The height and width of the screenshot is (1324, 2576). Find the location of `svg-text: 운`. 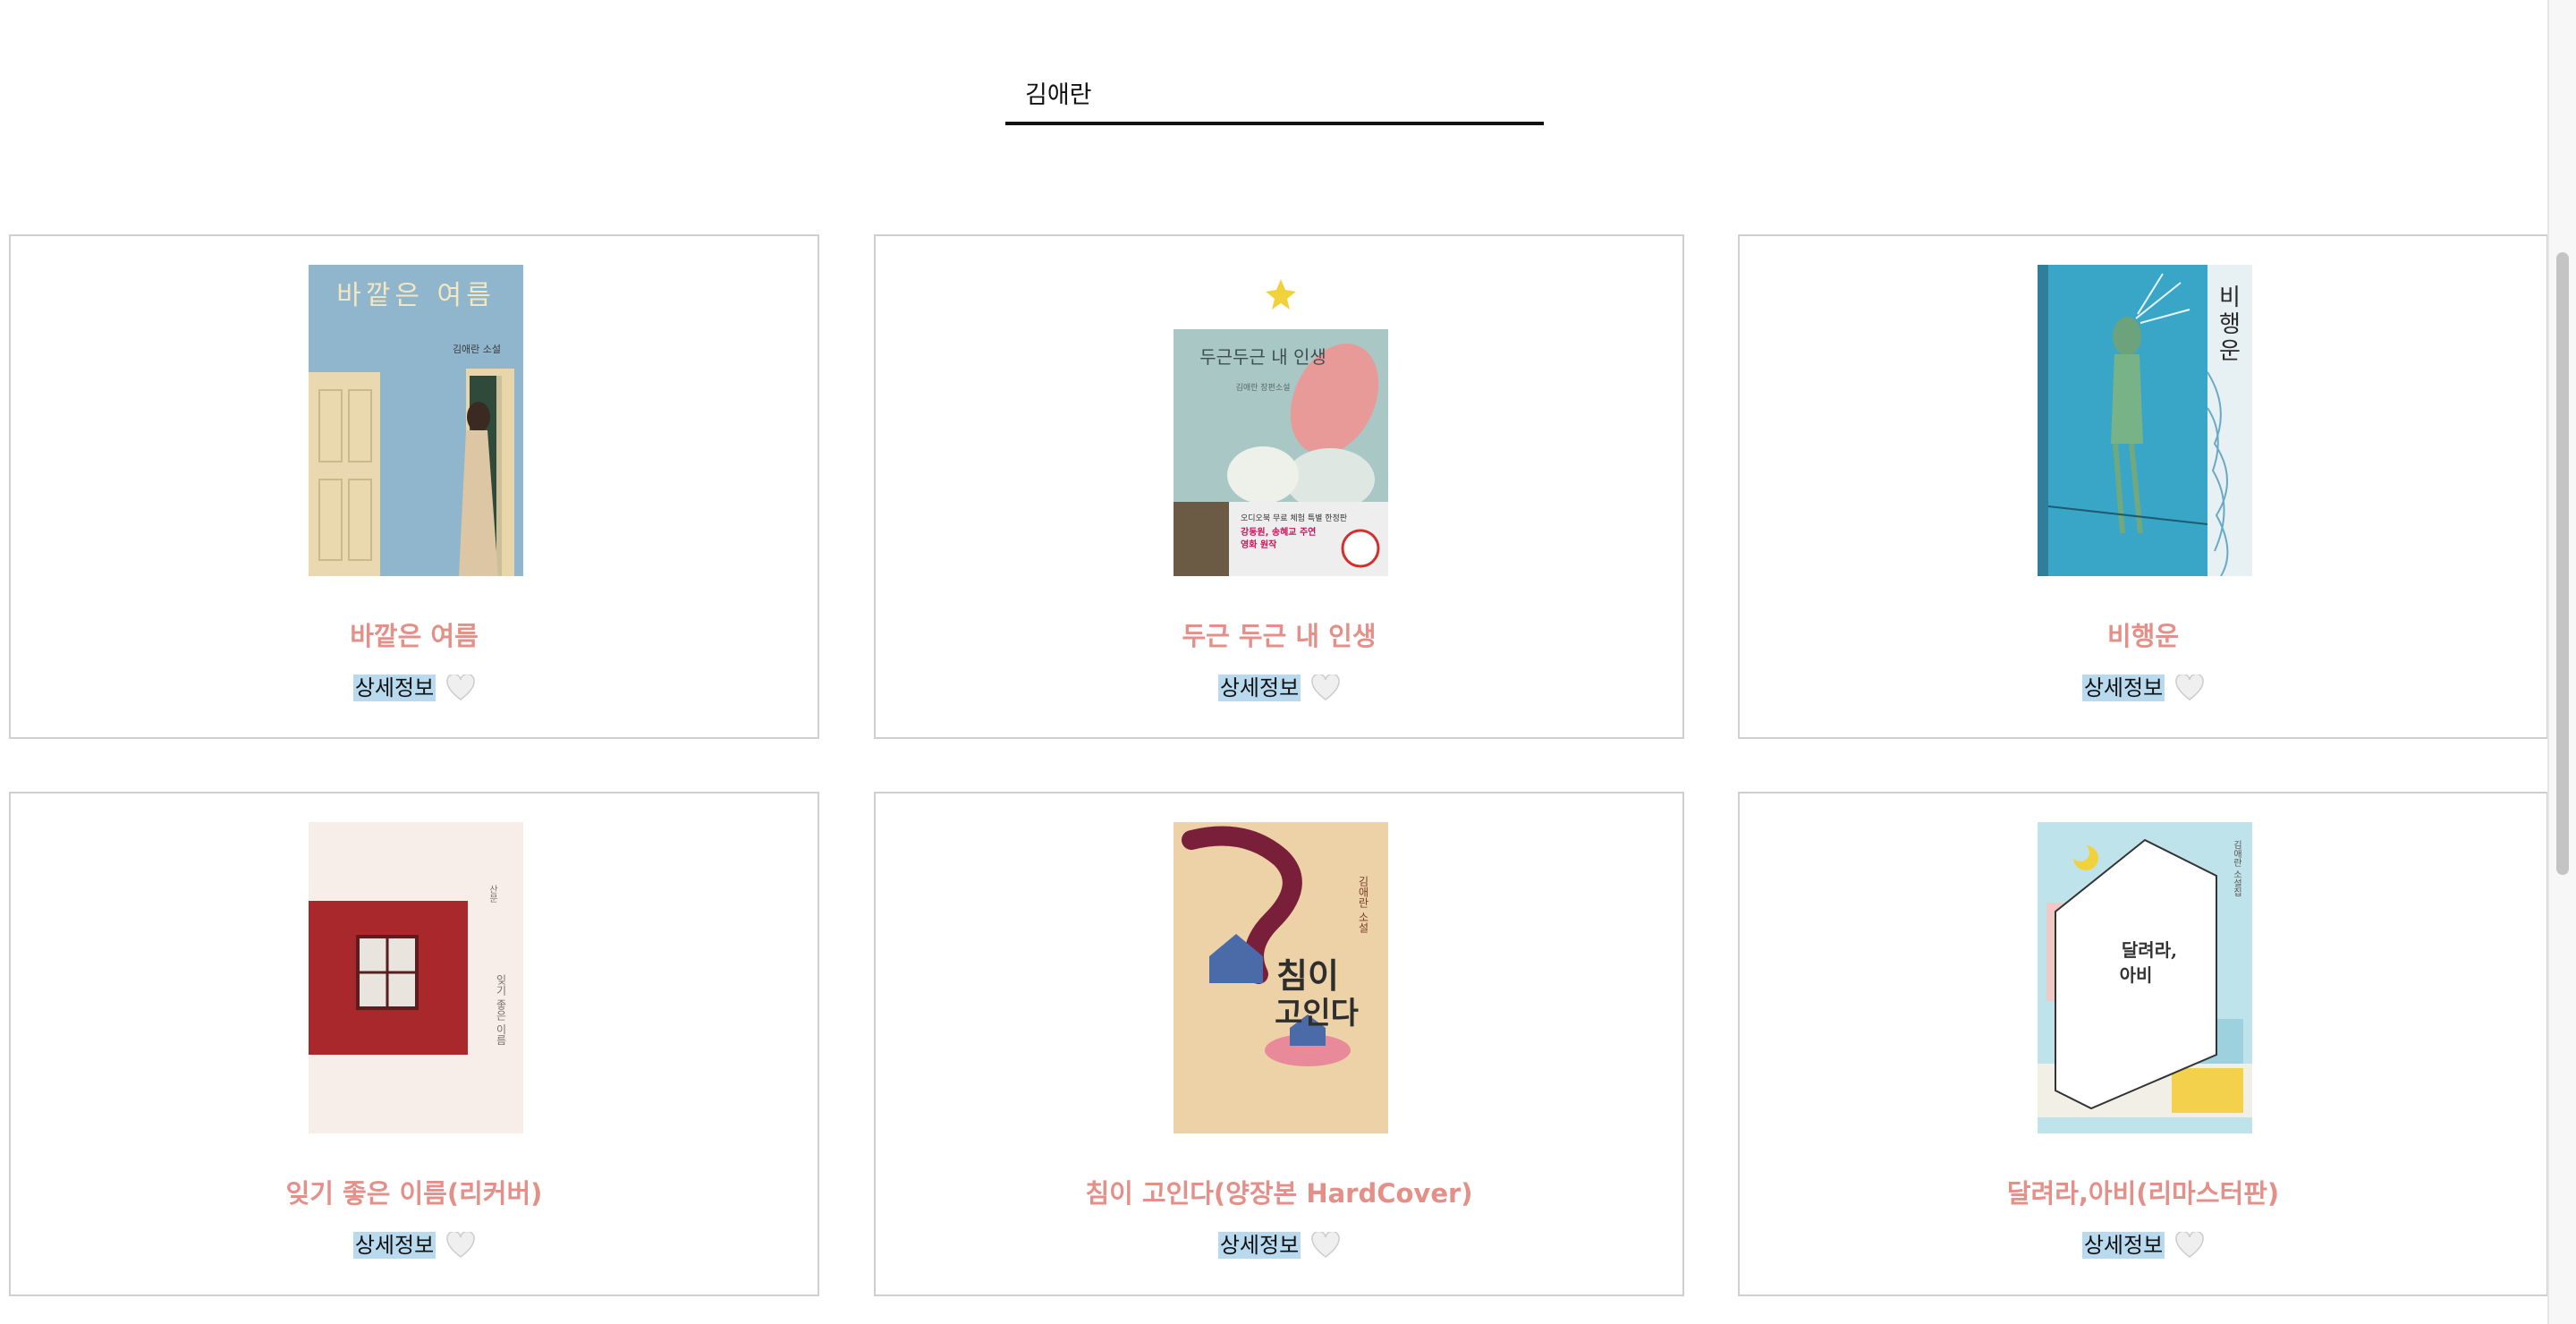

svg-text: 운 is located at coordinates (2230, 351).